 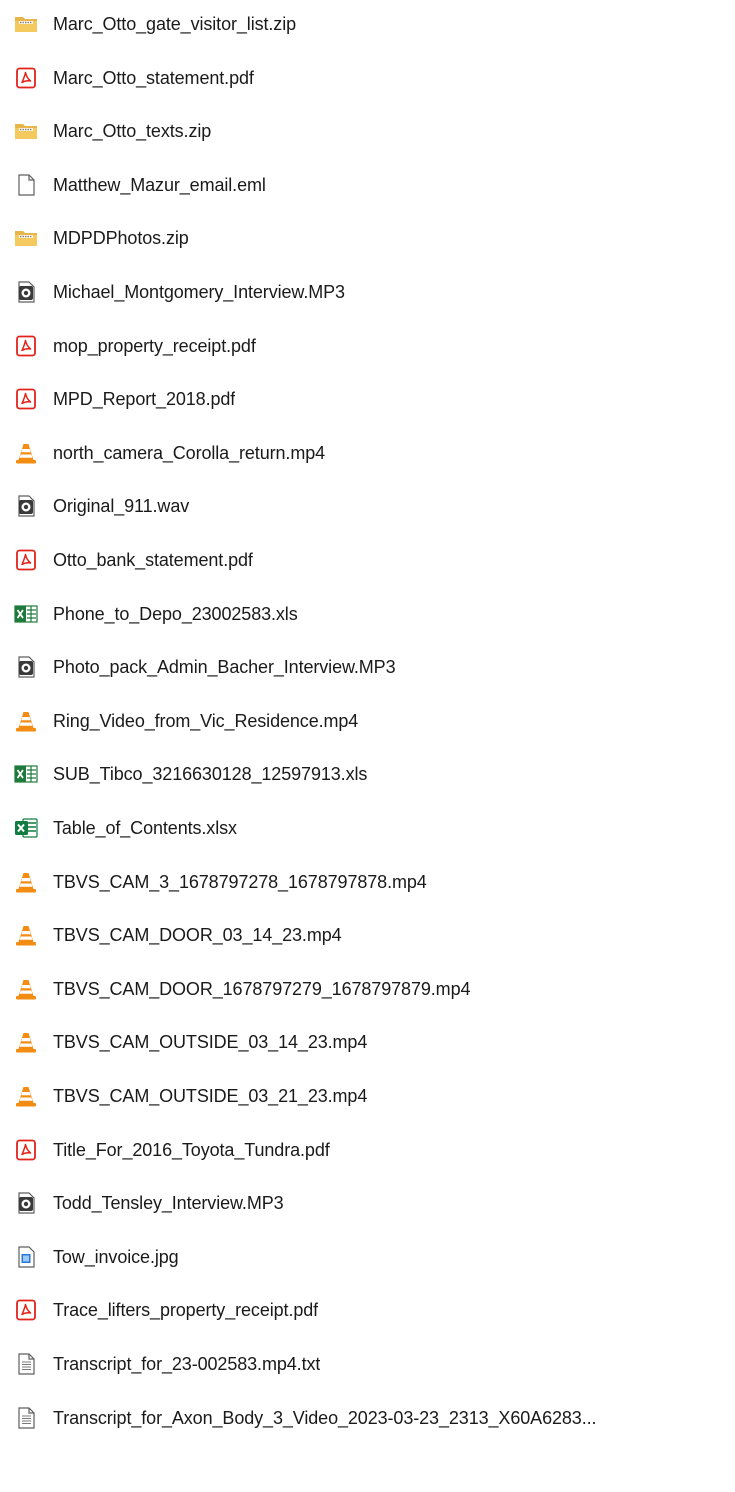 What do you see at coordinates (371, 185) in the screenshot?
I see `file-row: Matthew_Mazur_email.eml` at bounding box center [371, 185].